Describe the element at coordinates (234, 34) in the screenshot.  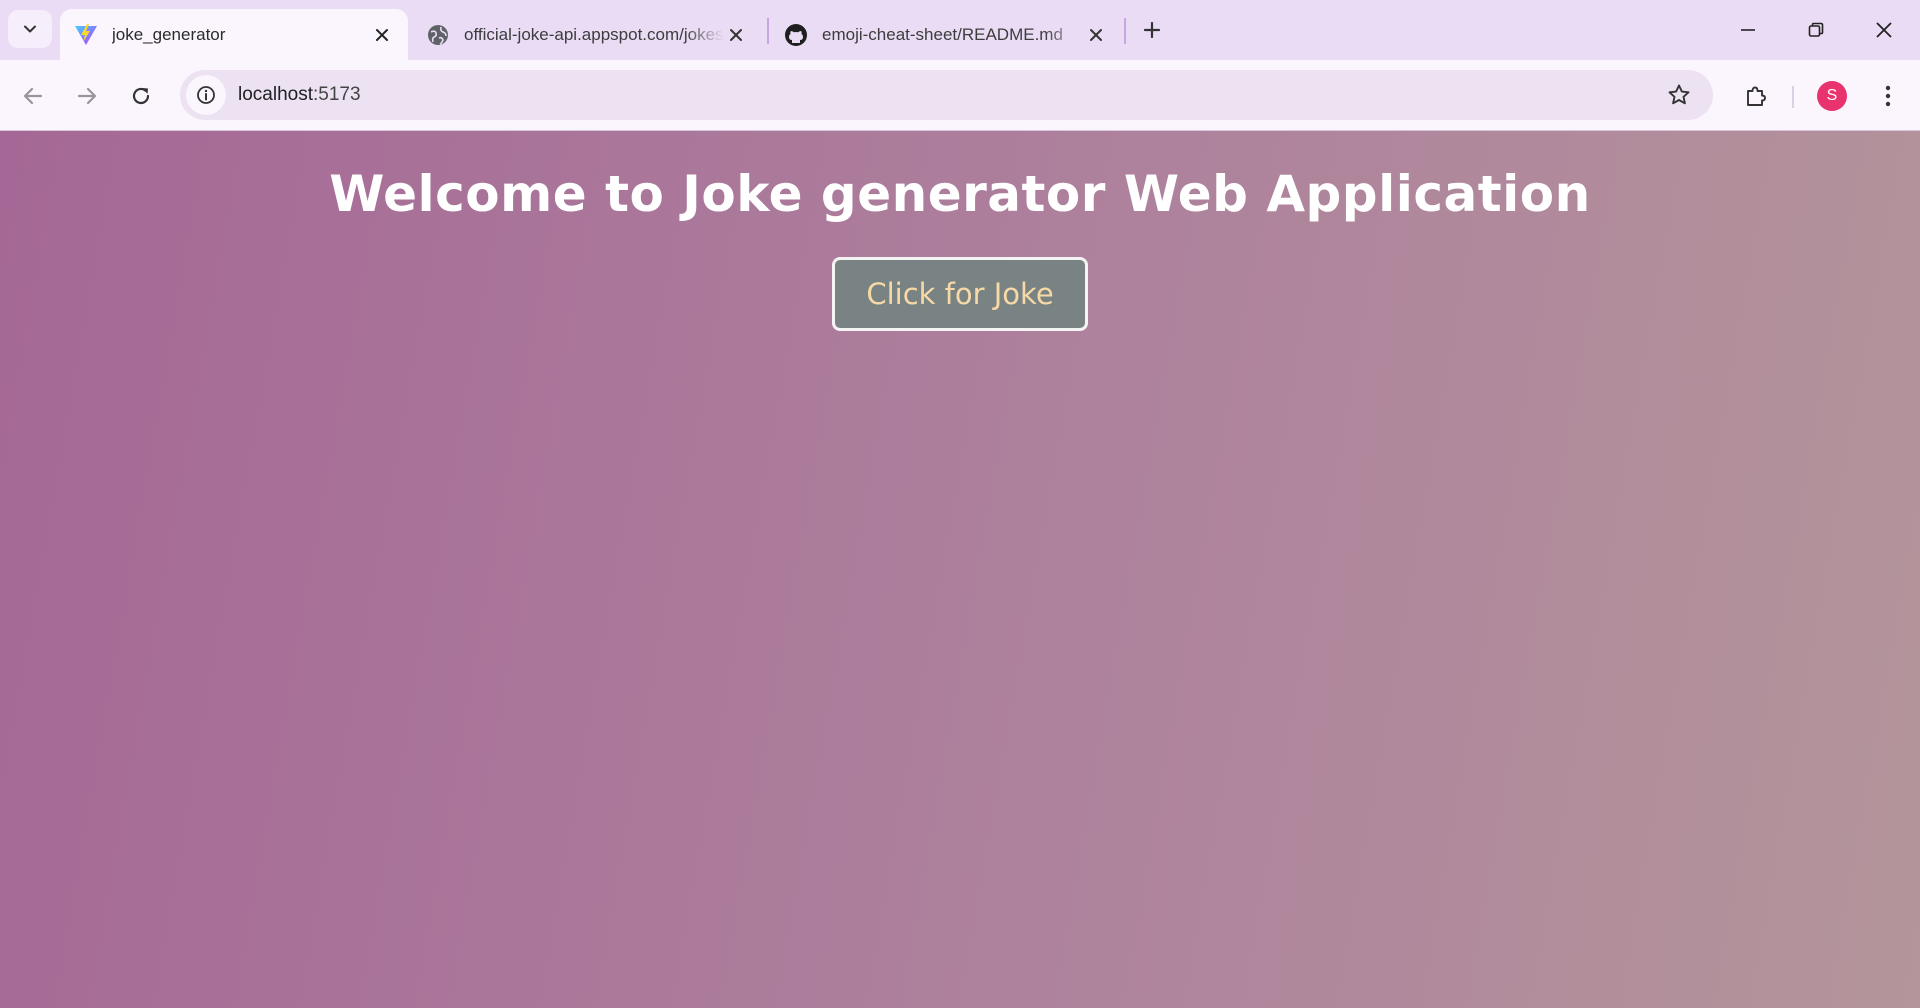
I see `tab-joke-generator: joke_generator` at that location.